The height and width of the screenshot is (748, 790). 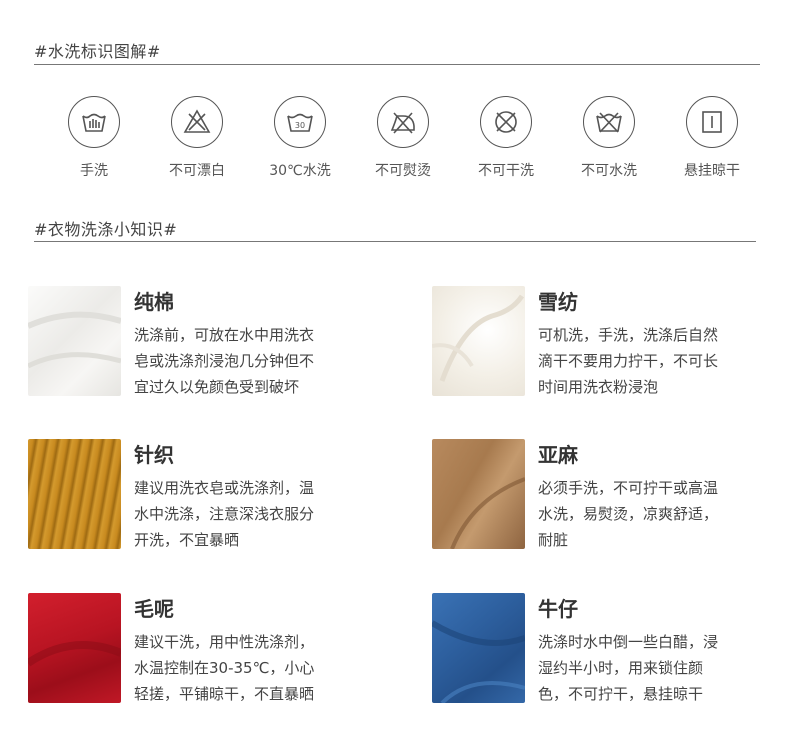 What do you see at coordinates (106, 229) in the screenshot?
I see `laundry-tips-title: #衣物洗涤小知识#` at bounding box center [106, 229].